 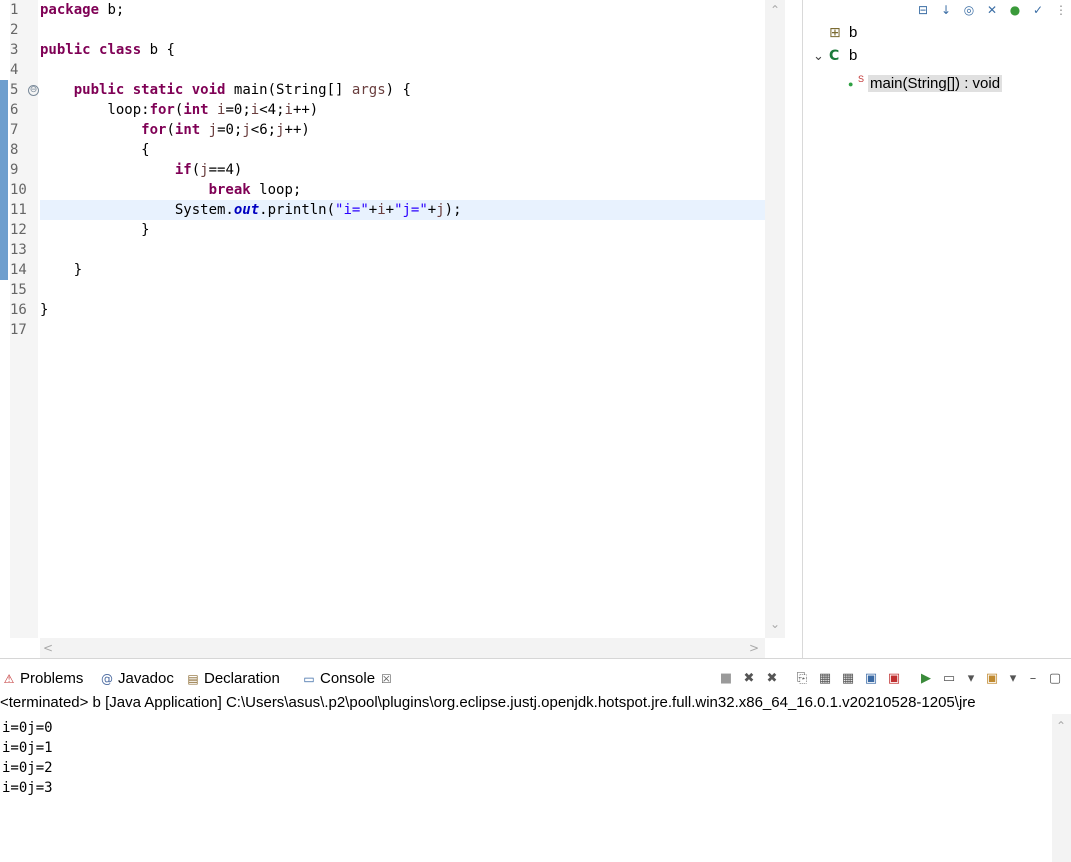 I want to click on import-declarations-icon: ⊞, so click(x=835, y=33).